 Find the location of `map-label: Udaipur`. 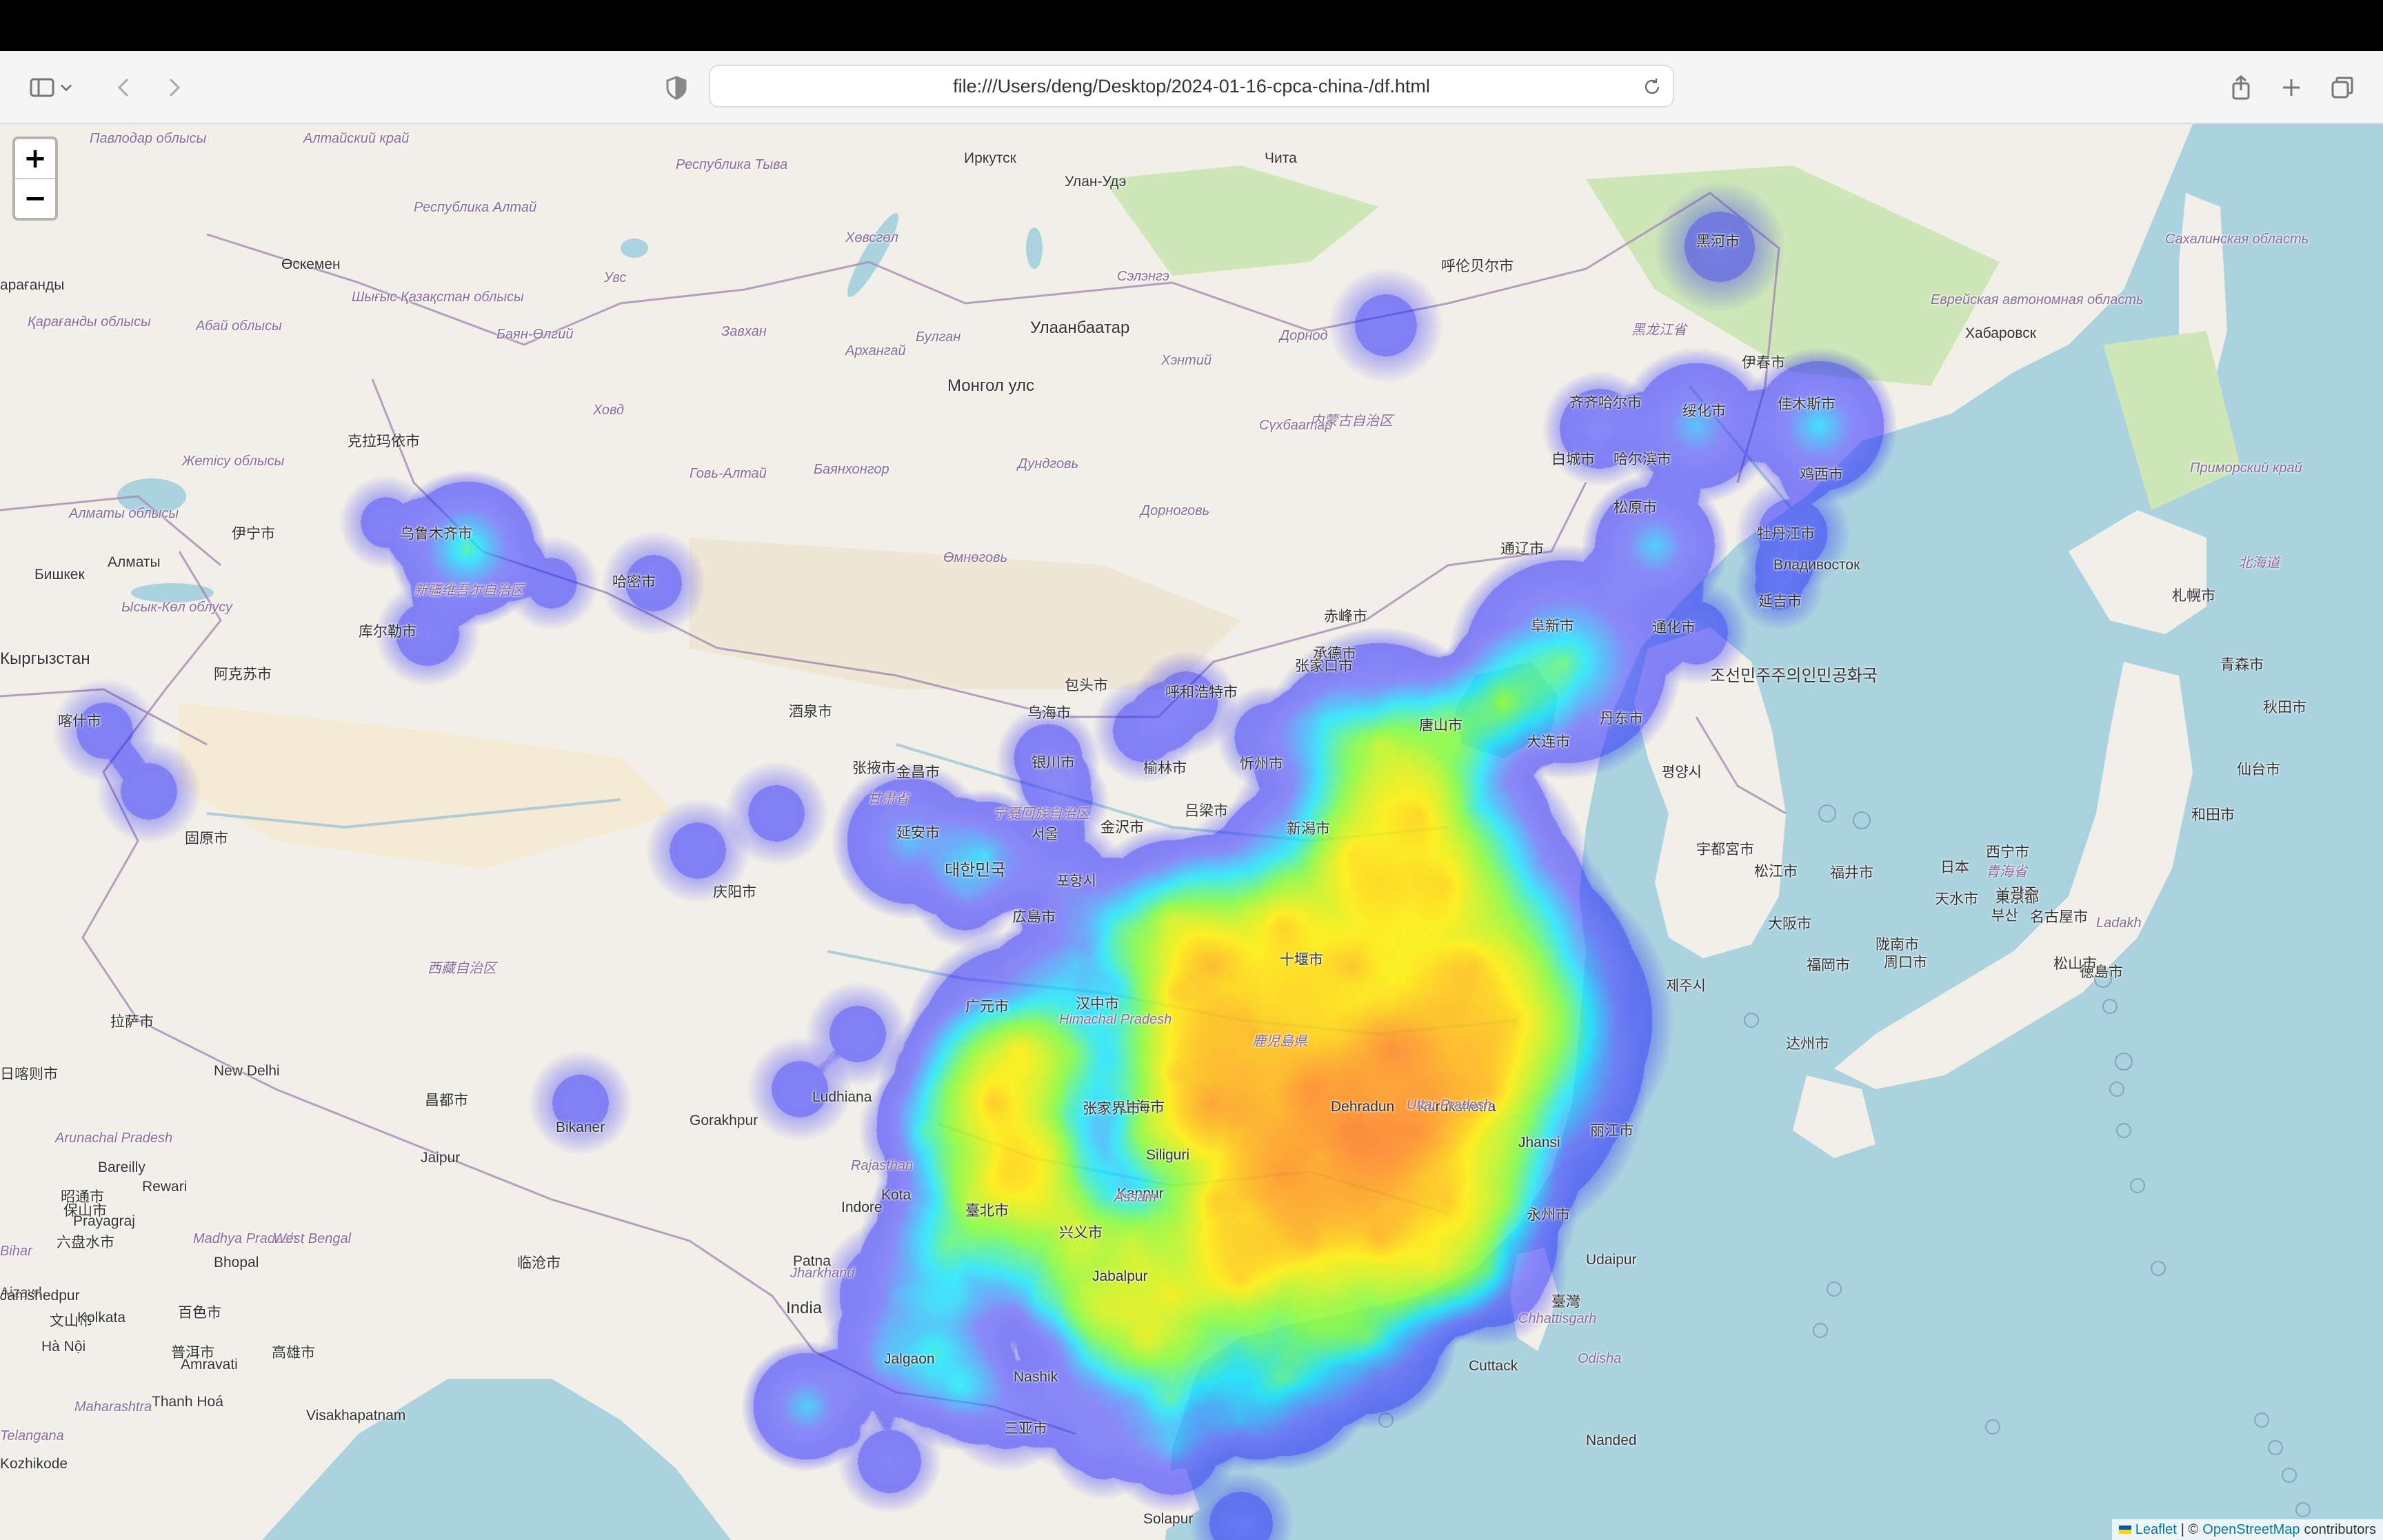

map-label: Udaipur is located at coordinates (1611, 1260).